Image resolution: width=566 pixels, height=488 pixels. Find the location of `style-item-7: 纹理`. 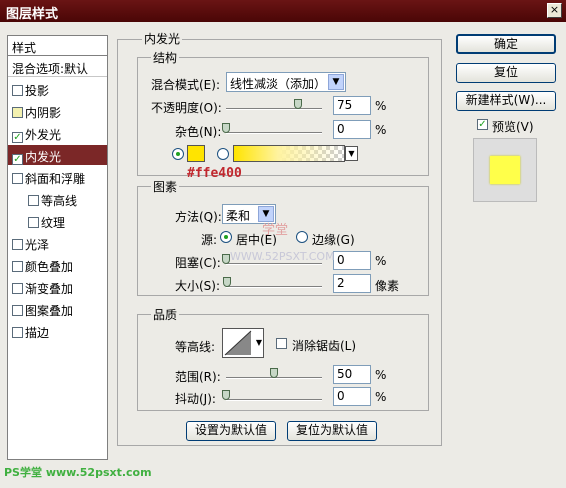

style-item-7: 纹理 is located at coordinates (57, 221).